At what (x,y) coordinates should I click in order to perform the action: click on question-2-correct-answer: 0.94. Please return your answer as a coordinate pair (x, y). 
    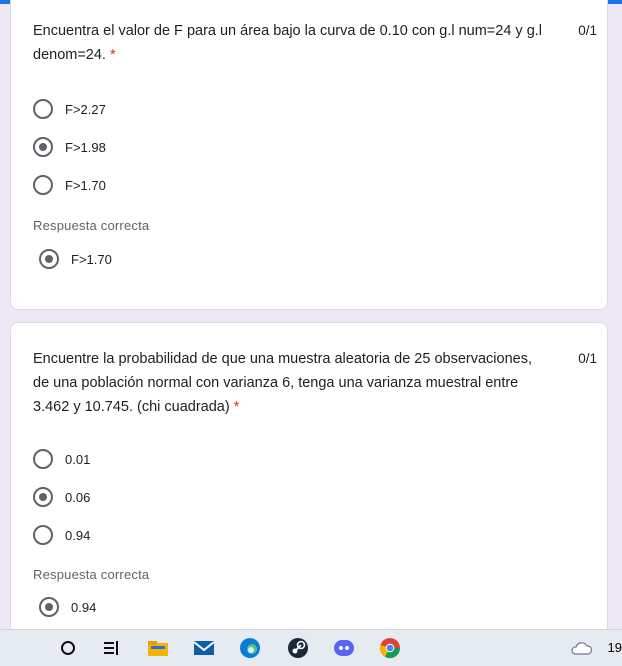
    Looking at the image, I should click on (67, 607).